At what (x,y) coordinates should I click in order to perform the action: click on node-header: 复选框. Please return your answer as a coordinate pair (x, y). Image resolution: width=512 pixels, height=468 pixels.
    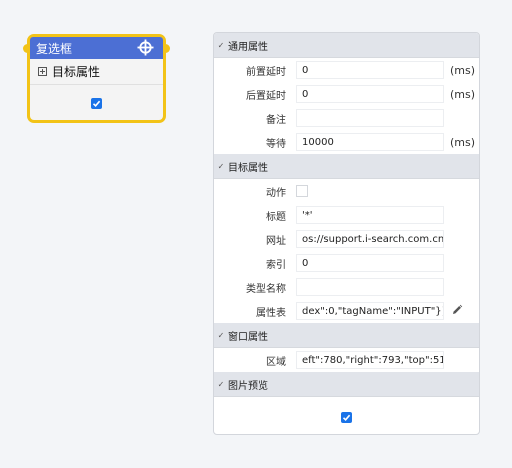
    Looking at the image, I should click on (96, 48).